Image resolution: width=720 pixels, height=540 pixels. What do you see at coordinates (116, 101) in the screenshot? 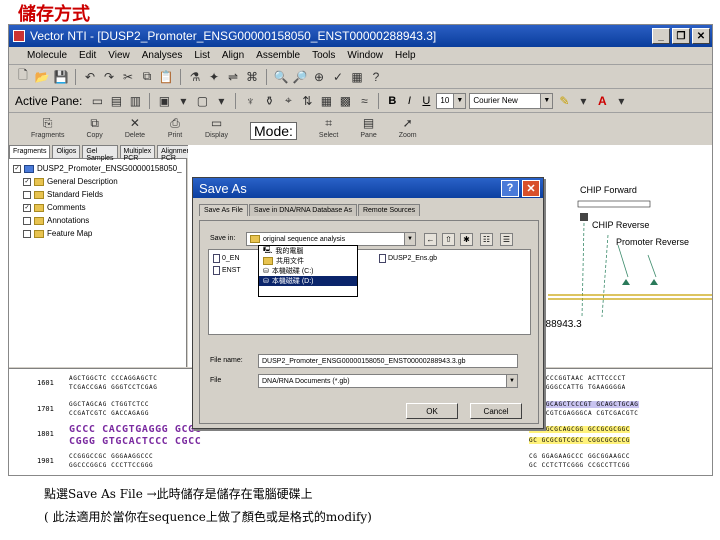
I see `pane-text-icon: ▤` at bounding box center [116, 101].